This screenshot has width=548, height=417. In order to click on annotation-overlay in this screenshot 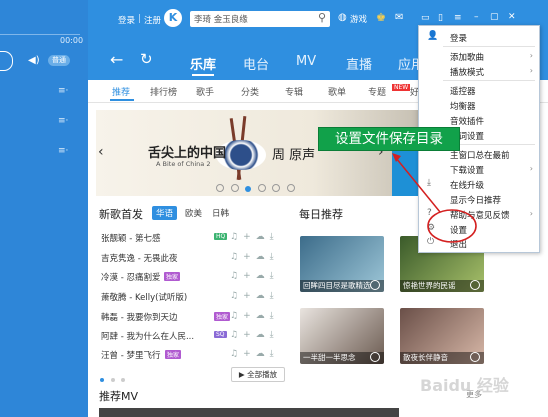, I will do `click(434, 198)`.